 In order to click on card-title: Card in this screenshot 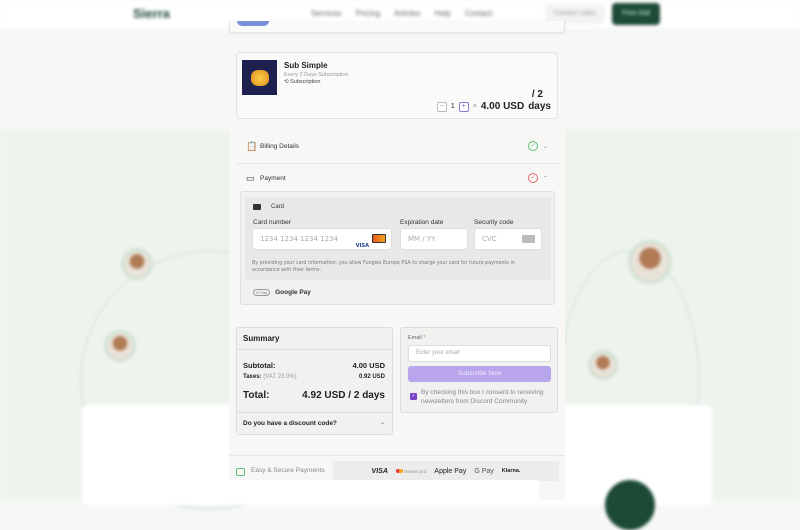, I will do `click(278, 207)`.